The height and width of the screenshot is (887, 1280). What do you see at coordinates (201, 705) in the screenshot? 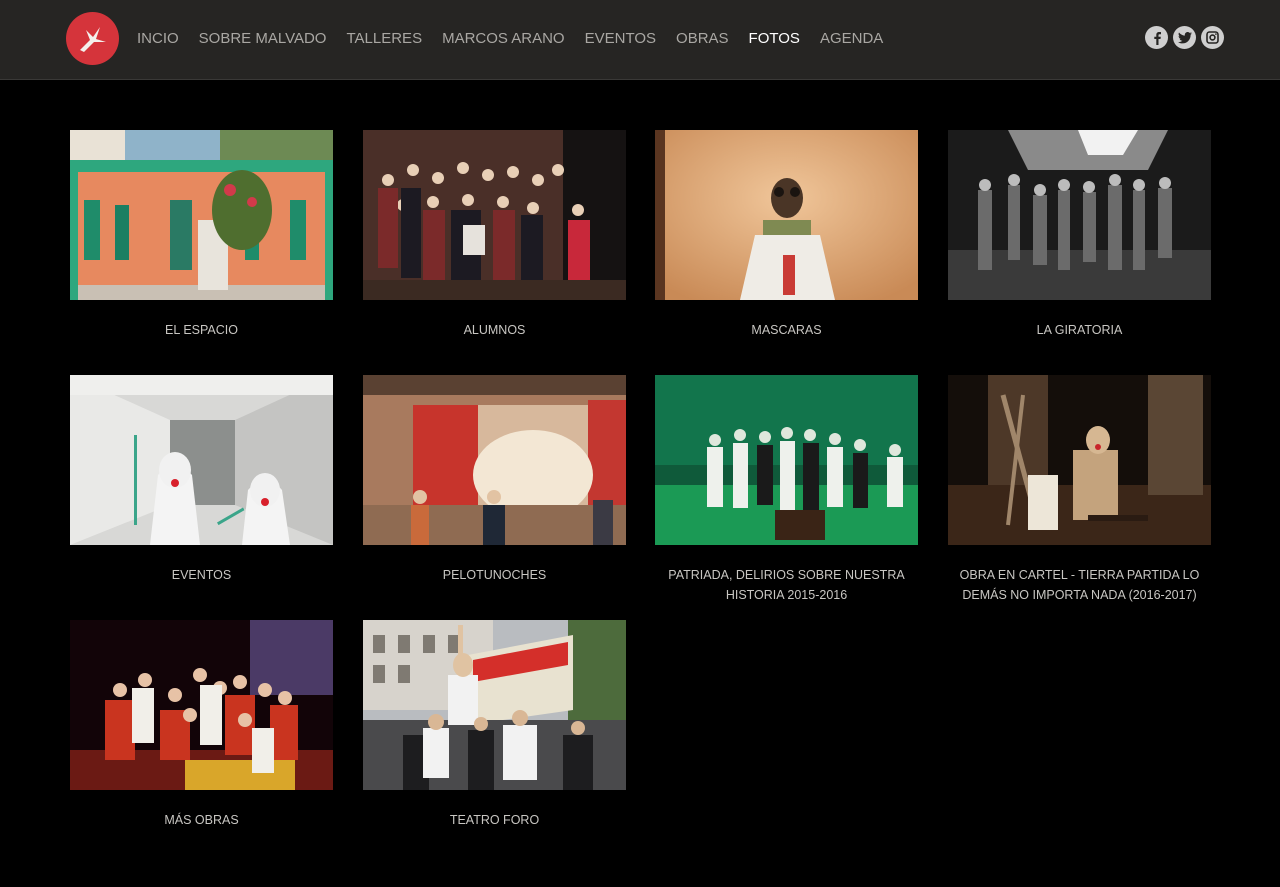
I see `mas-obras-photo` at bounding box center [201, 705].